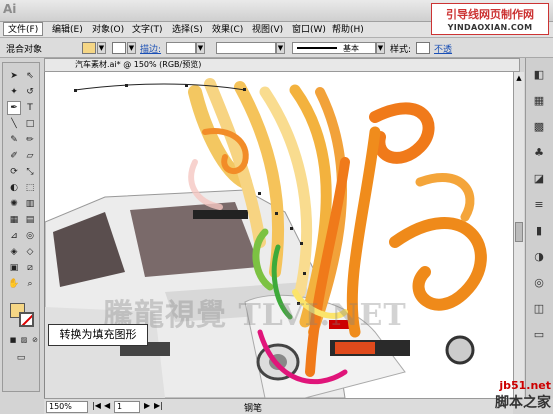 This screenshot has height=414, width=553. Describe the element at coordinates (539, 101) in the screenshot. I see `color-guide-icon: ▦` at that location.